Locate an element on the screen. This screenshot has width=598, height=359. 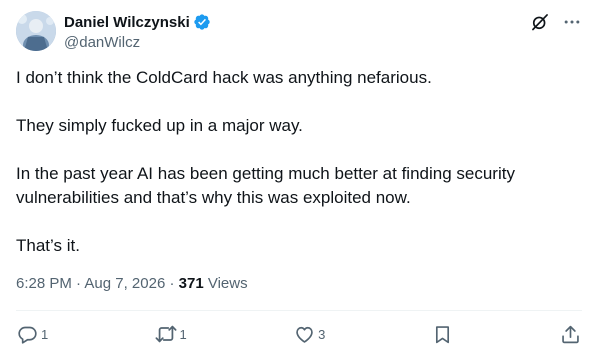
avatar-image is located at coordinates (36, 31).